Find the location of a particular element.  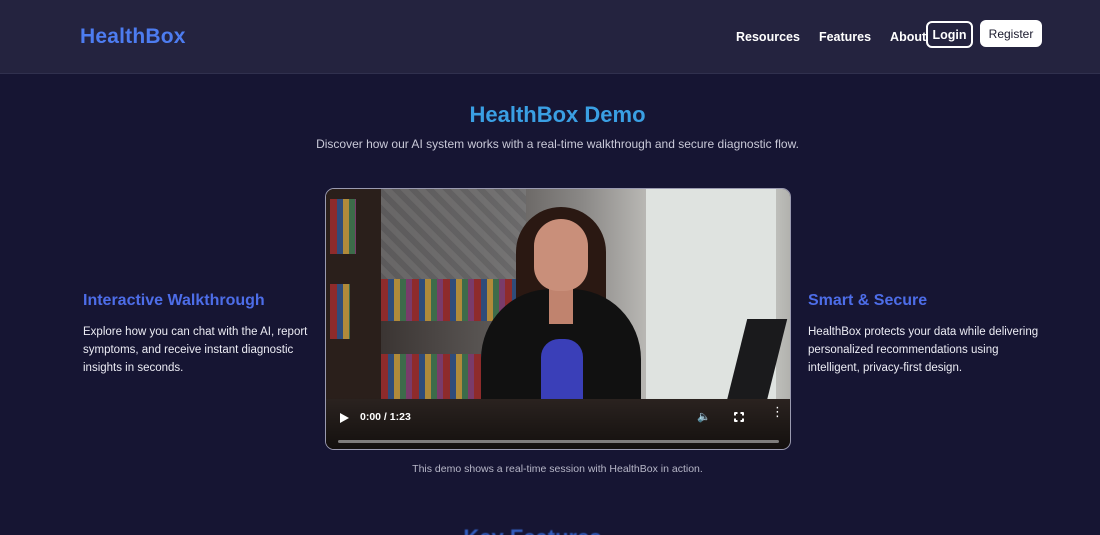

login-button: Login is located at coordinates (949, 34).